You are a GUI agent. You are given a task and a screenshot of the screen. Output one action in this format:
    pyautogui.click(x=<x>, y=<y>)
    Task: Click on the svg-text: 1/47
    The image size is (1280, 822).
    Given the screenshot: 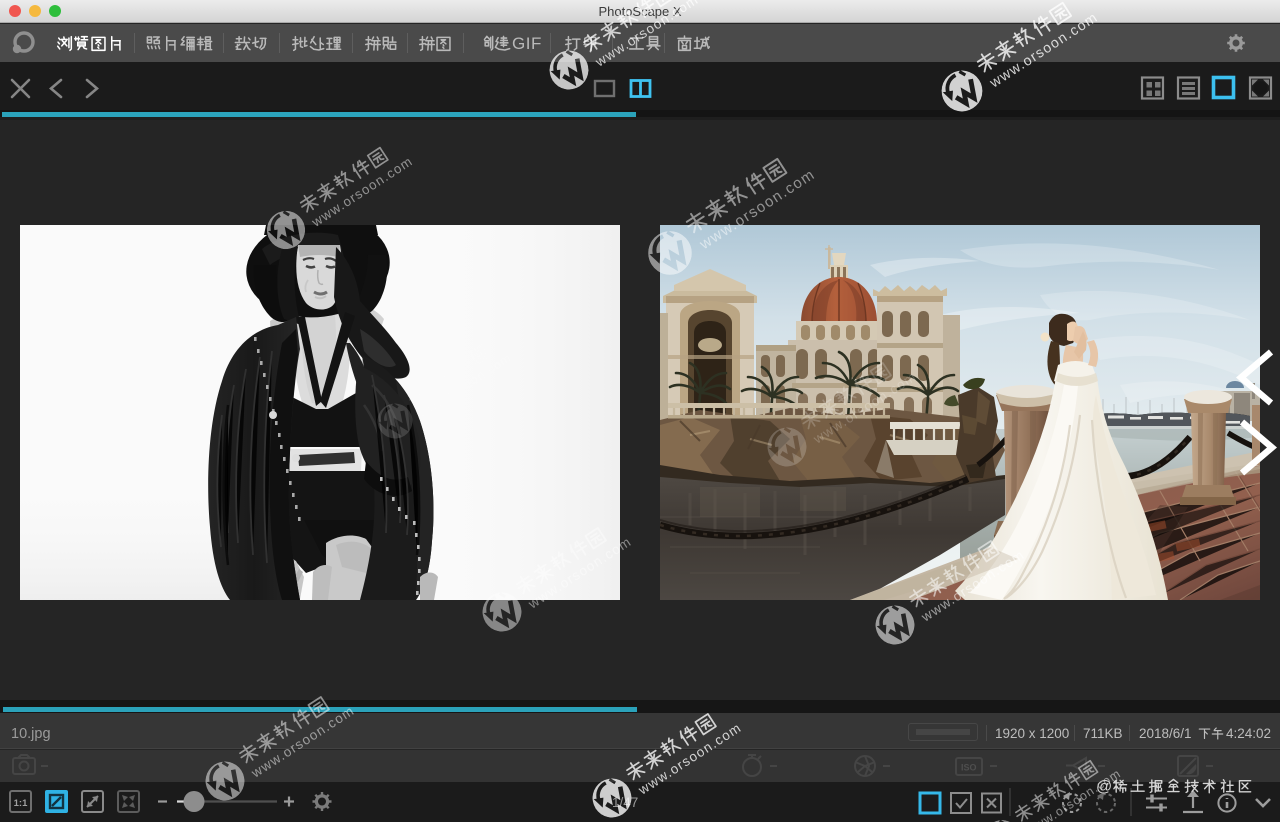 What is the action you would take?
    pyautogui.click(x=625, y=802)
    